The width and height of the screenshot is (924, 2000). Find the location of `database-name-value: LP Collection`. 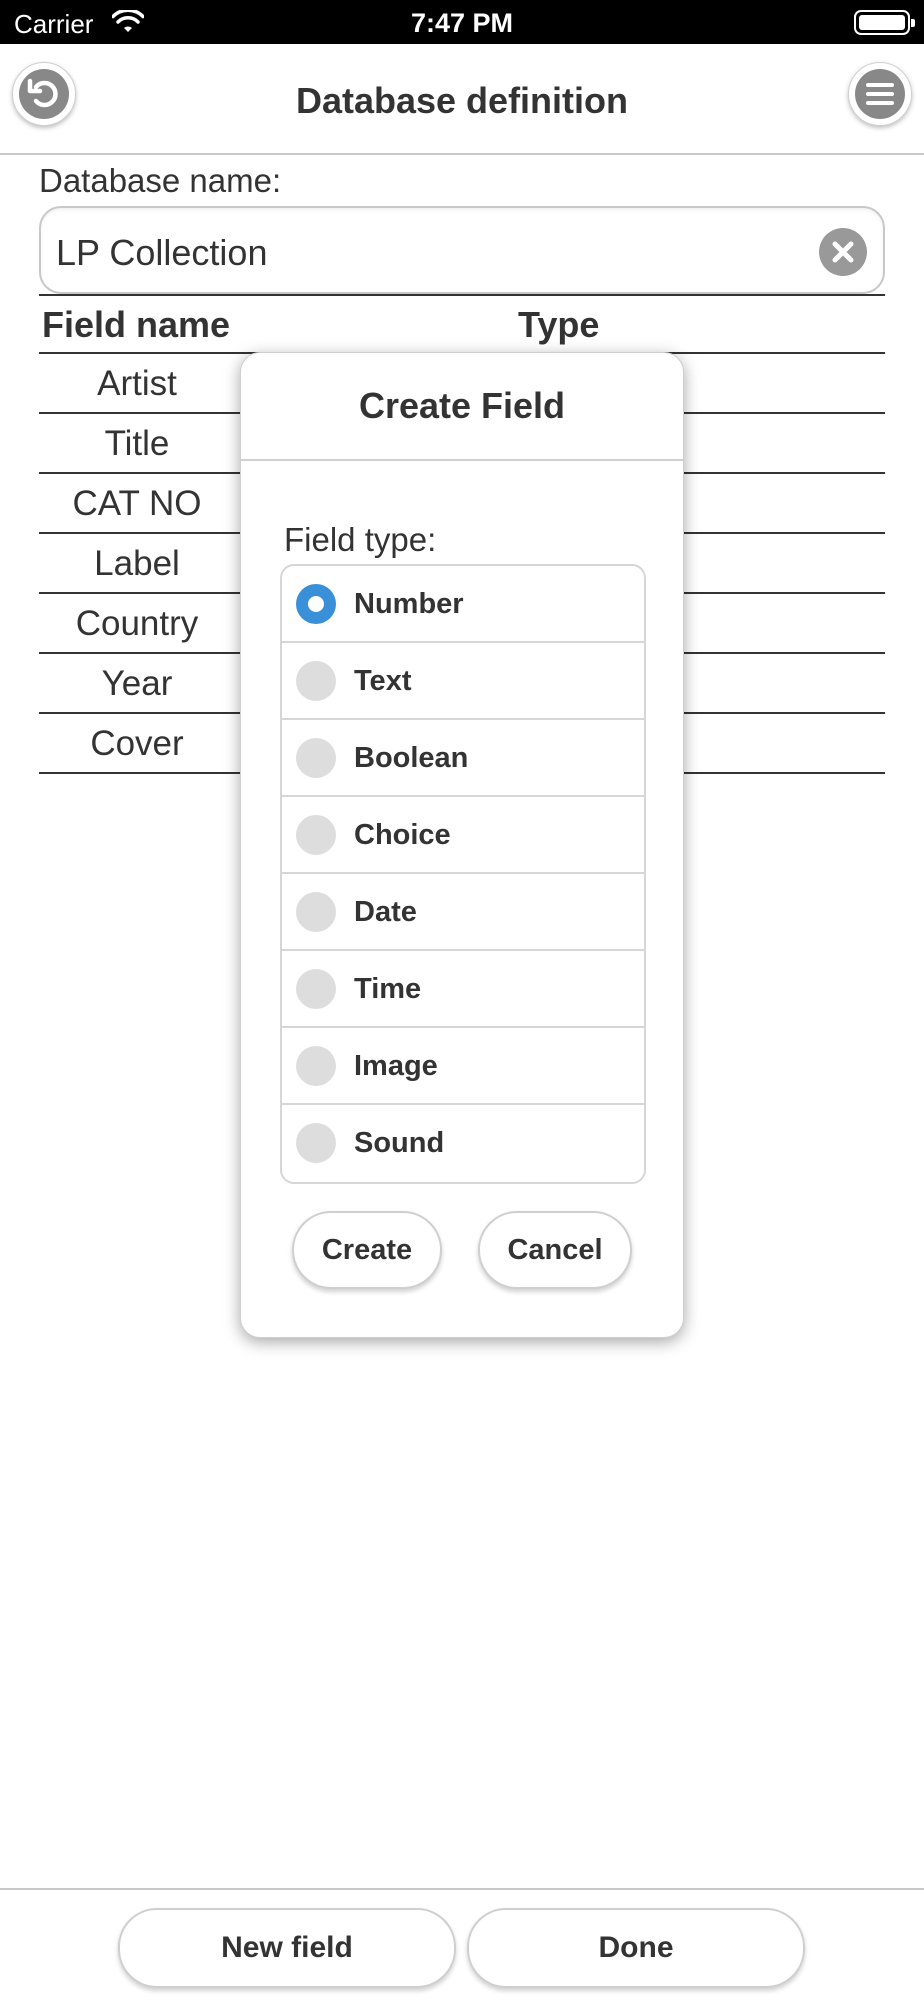

database-name-value: LP Collection is located at coordinates (162, 252).